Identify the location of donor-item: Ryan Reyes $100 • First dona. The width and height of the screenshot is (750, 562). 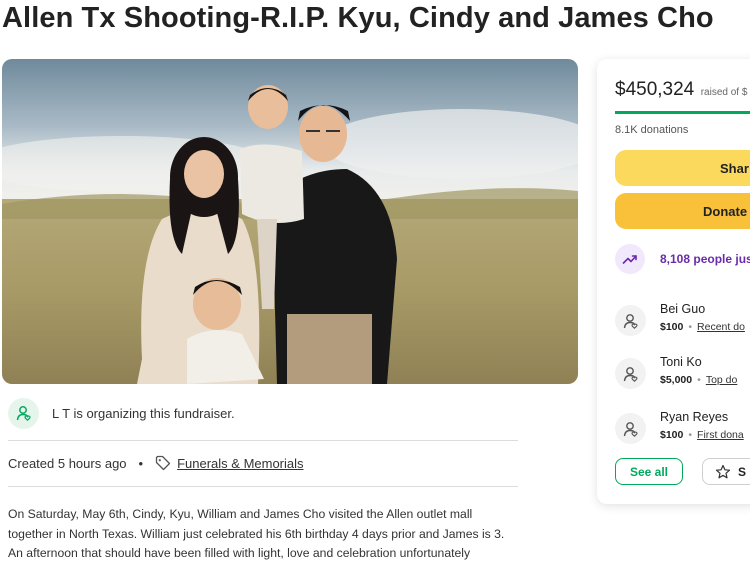
(679, 427).